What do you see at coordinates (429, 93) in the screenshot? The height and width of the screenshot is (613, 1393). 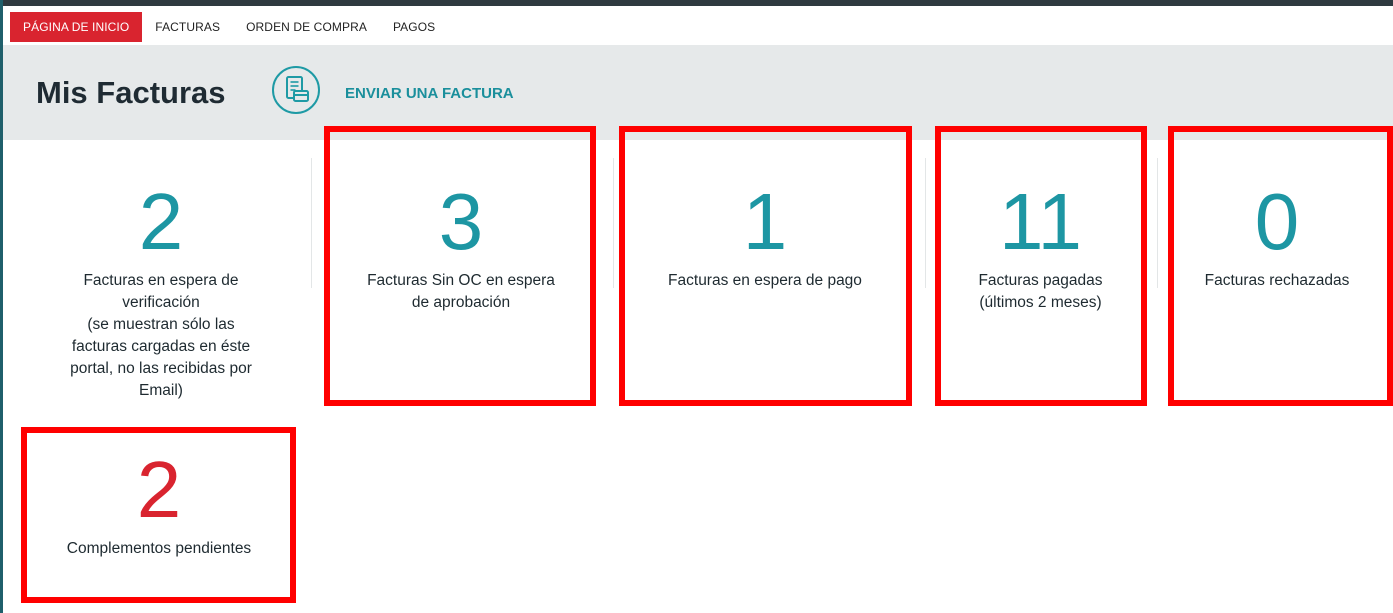 I see `send-invoice-link: ENVIAR UNA FACTURA` at bounding box center [429, 93].